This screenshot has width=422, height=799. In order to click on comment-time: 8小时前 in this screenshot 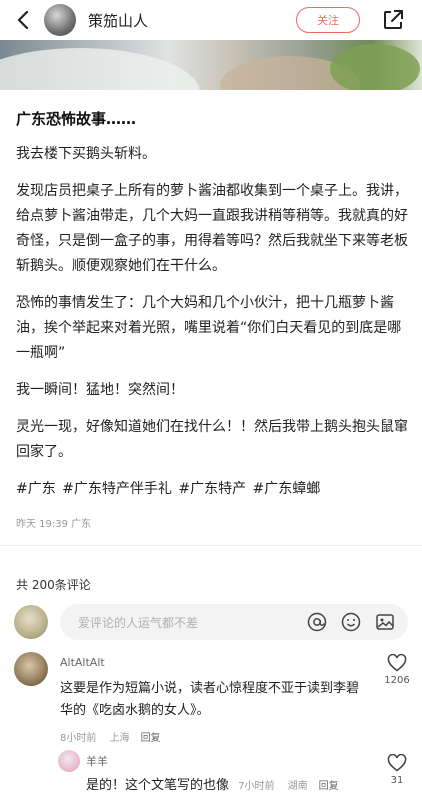, I will do `click(78, 738)`.